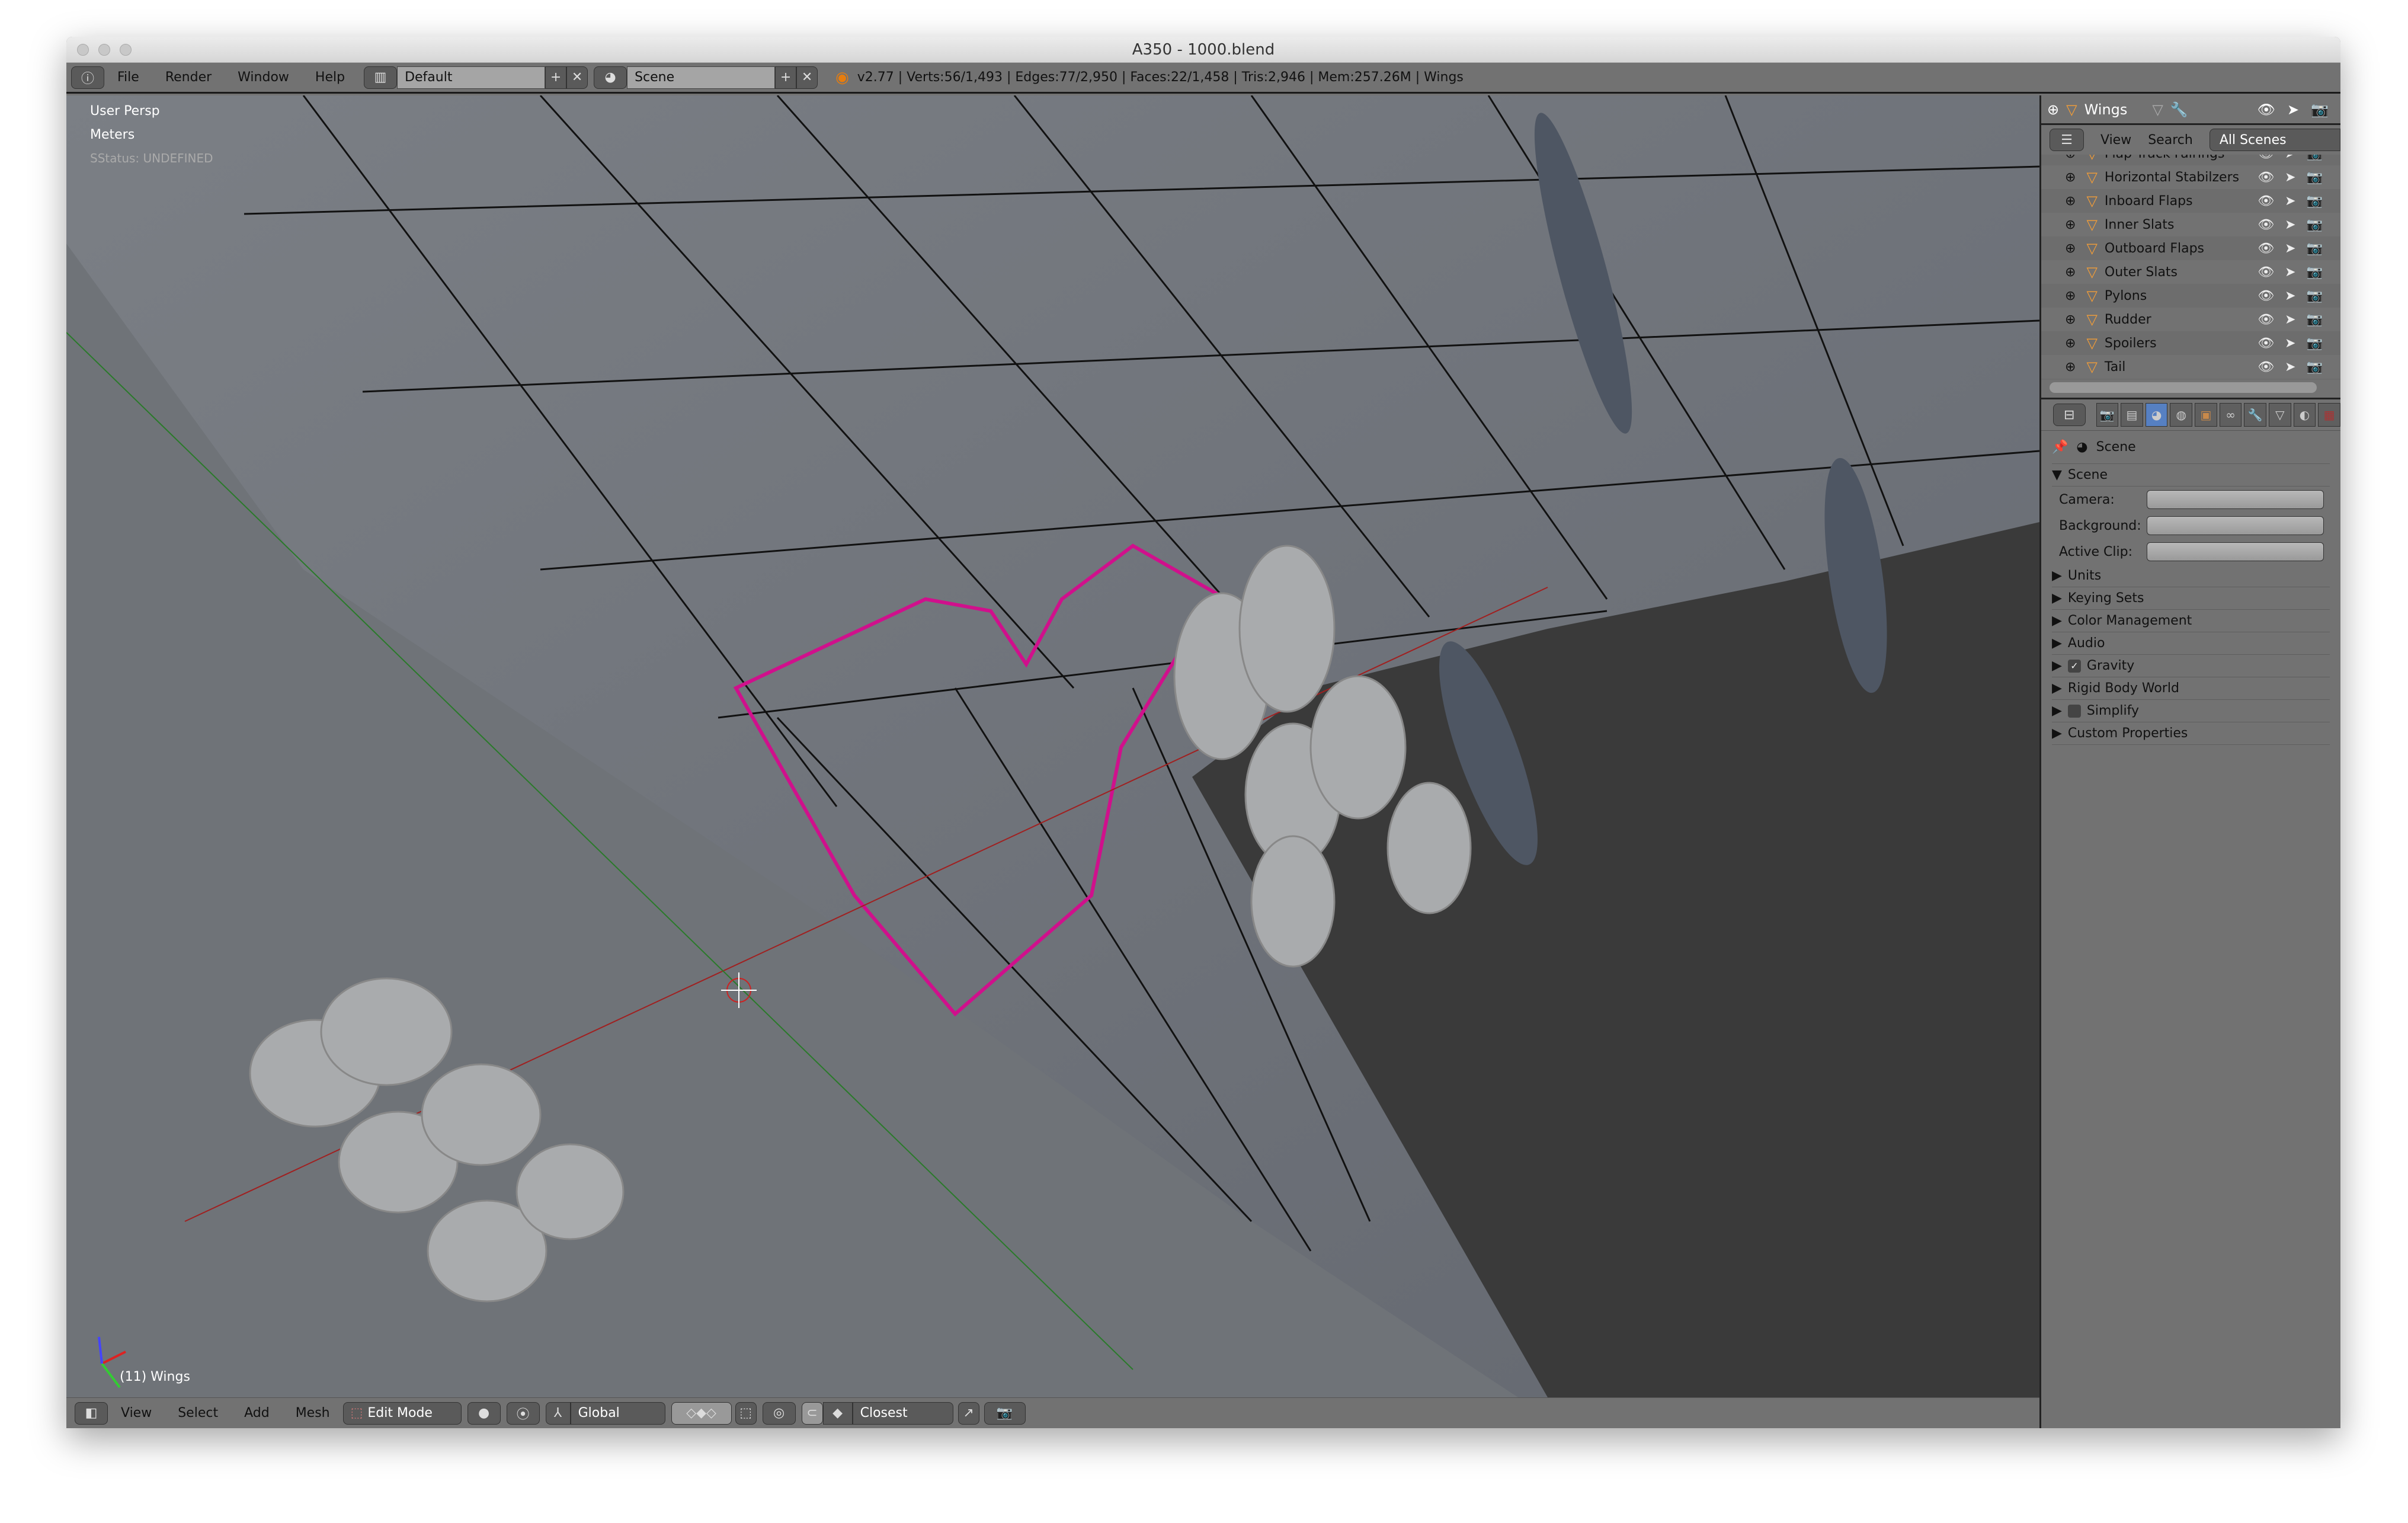 The height and width of the screenshot is (1523, 2408). I want to click on tab-data-icon: ▽, so click(2280, 415).